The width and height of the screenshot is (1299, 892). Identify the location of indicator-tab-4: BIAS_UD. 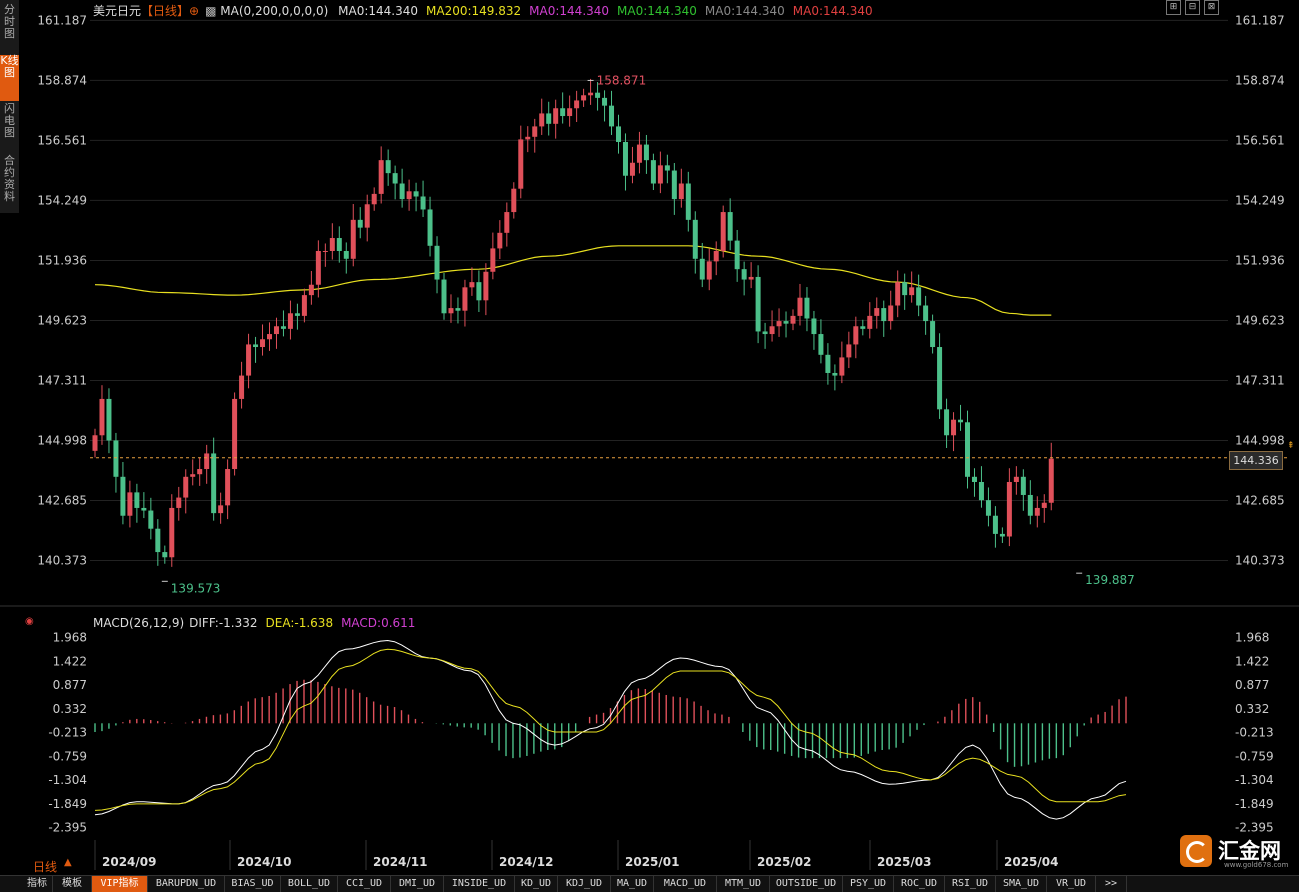
(253, 884).